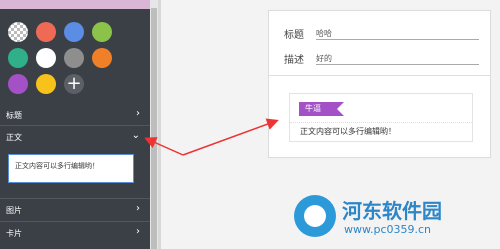 This screenshot has height=249, width=500. What do you see at coordinates (76, 233) in the screenshot?
I see `section-card: 卡片 ›` at bounding box center [76, 233].